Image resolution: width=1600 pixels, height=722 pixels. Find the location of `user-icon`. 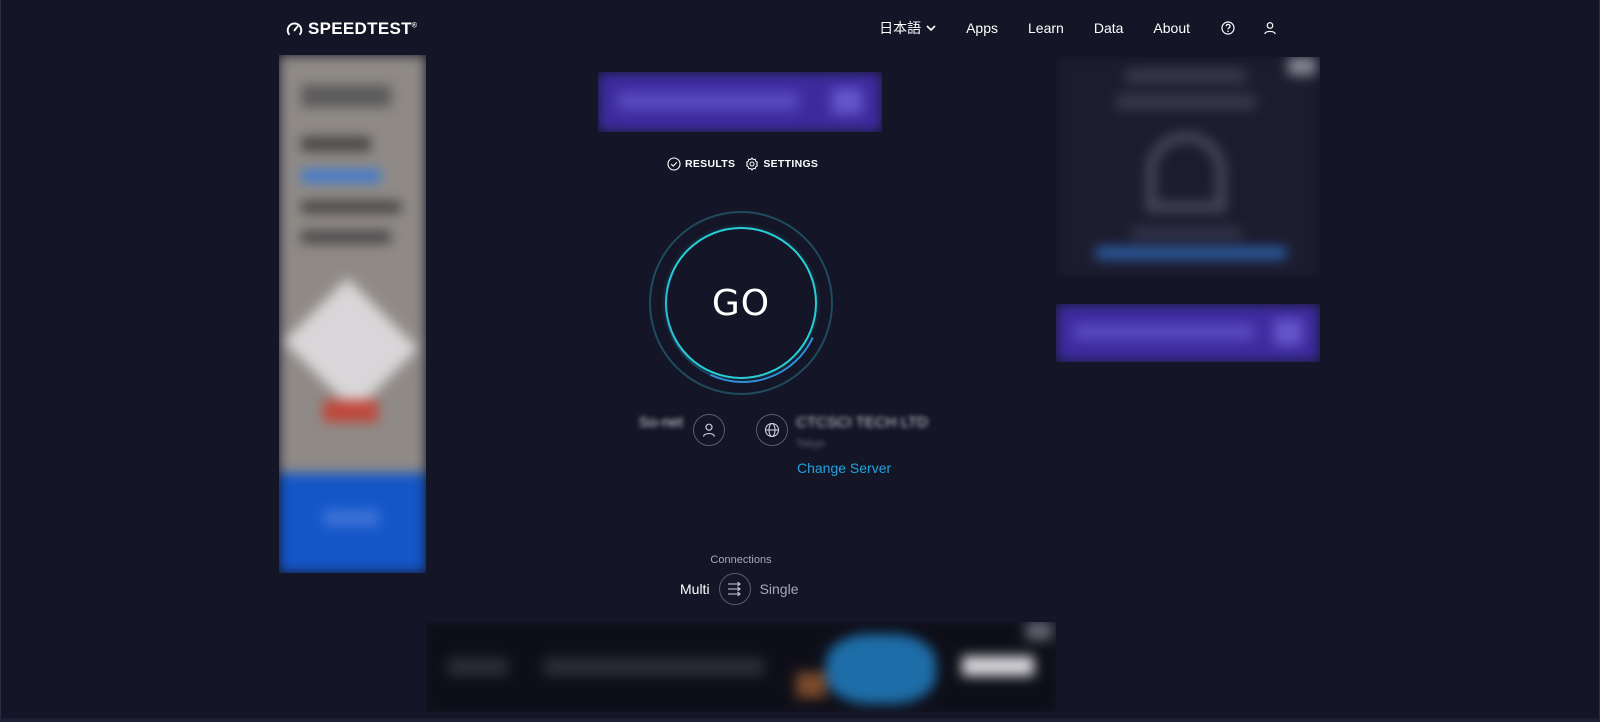

user-icon is located at coordinates (1270, 28).